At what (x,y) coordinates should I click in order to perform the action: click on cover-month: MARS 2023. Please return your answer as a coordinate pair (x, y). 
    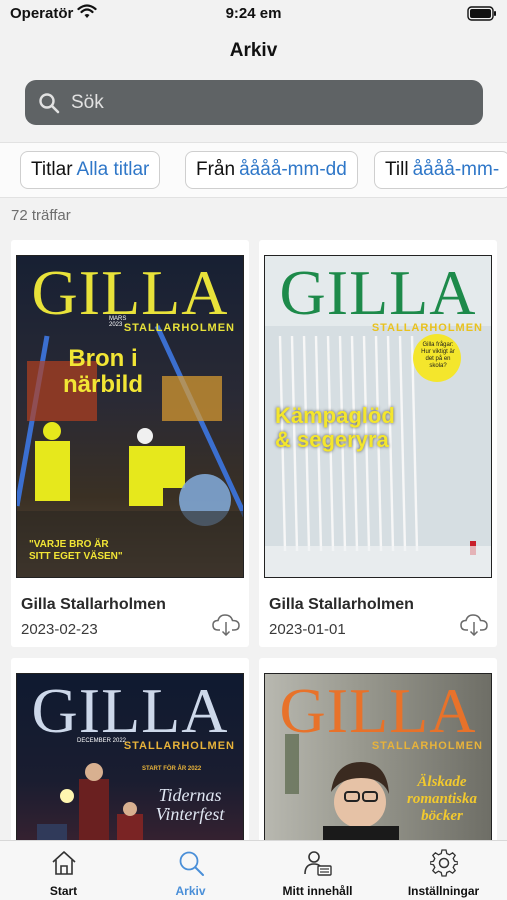
    Looking at the image, I should click on (118, 322).